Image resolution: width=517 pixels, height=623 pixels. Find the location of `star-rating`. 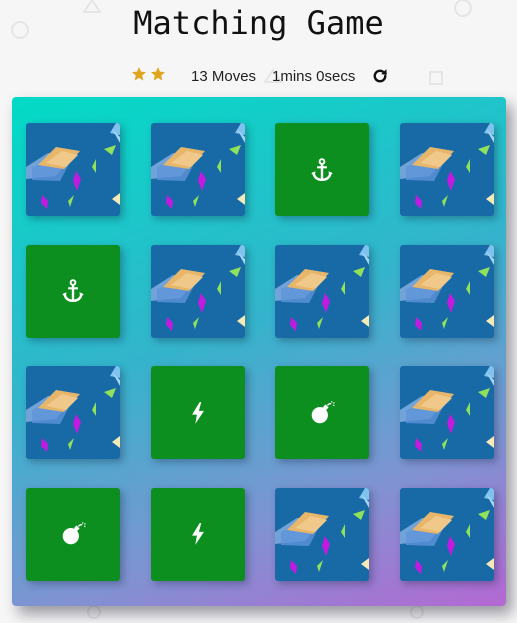

star-rating is located at coordinates (148, 74).